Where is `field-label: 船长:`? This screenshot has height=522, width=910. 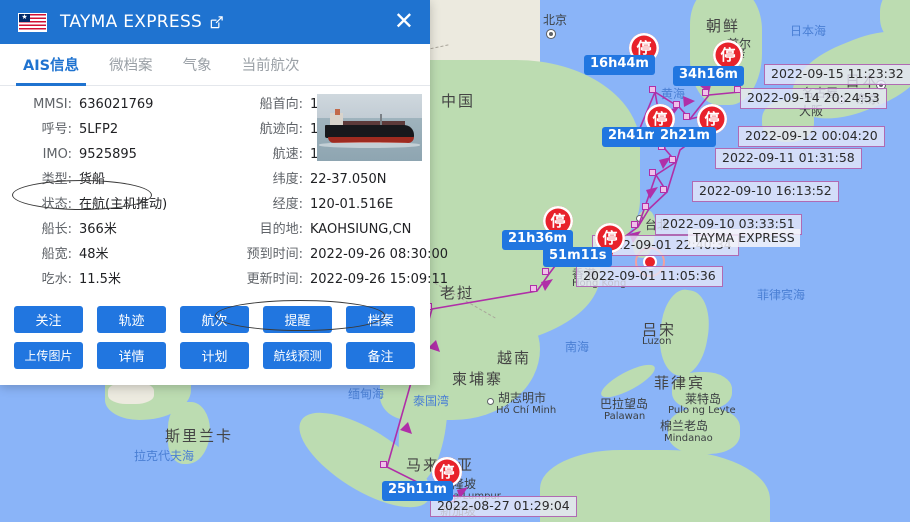 field-label: 船长: is located at coordinates (56, 229).